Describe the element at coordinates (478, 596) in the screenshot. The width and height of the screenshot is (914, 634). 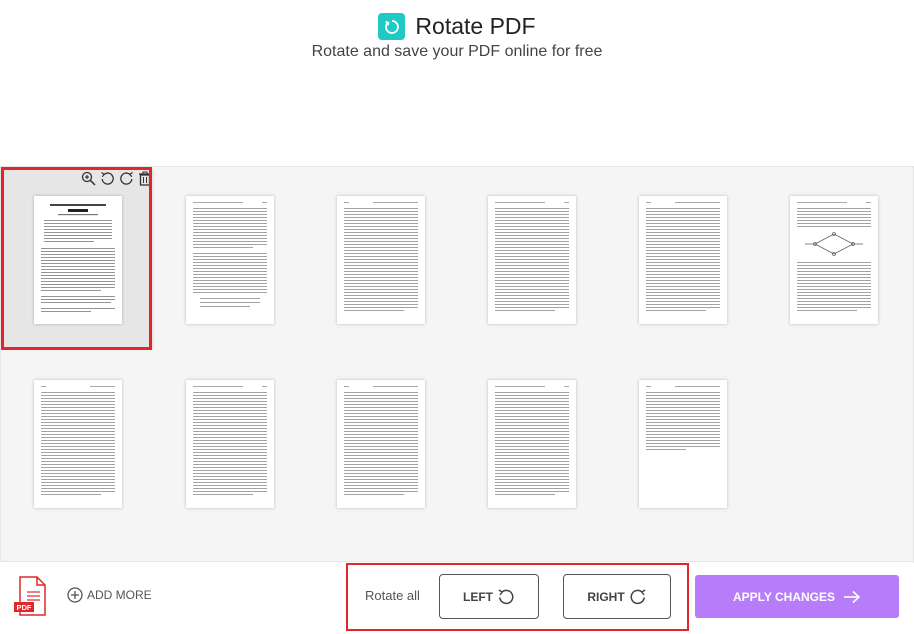
I see `rotate-left-label: LEFT` at that location.